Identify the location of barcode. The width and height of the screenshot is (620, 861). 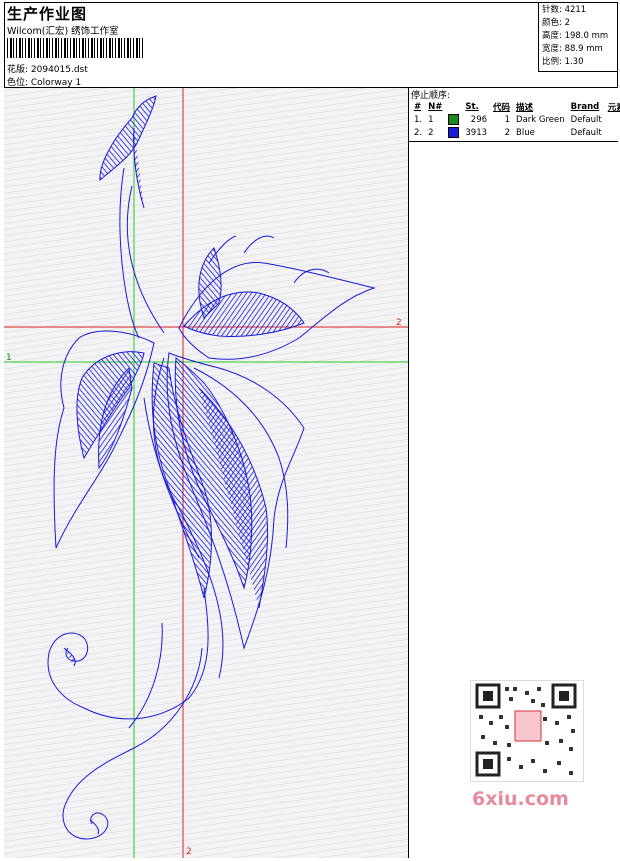
(76, 48).